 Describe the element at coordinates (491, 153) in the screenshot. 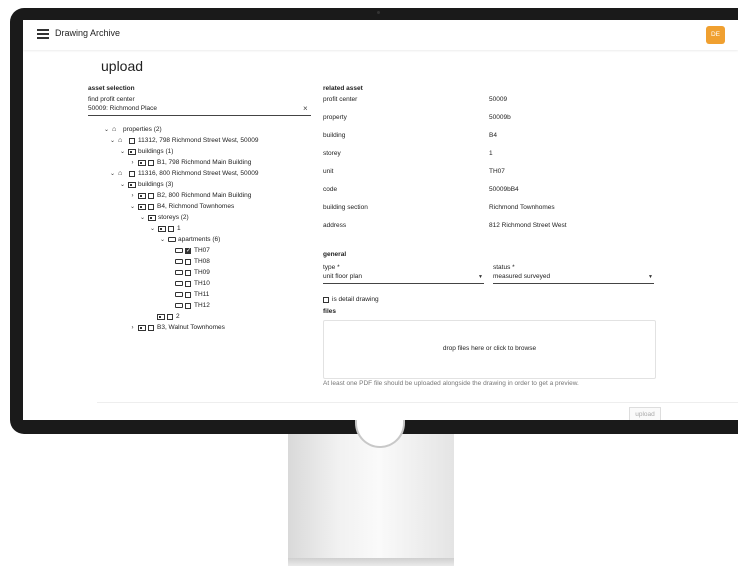

I see `related-value: 1` at that location.